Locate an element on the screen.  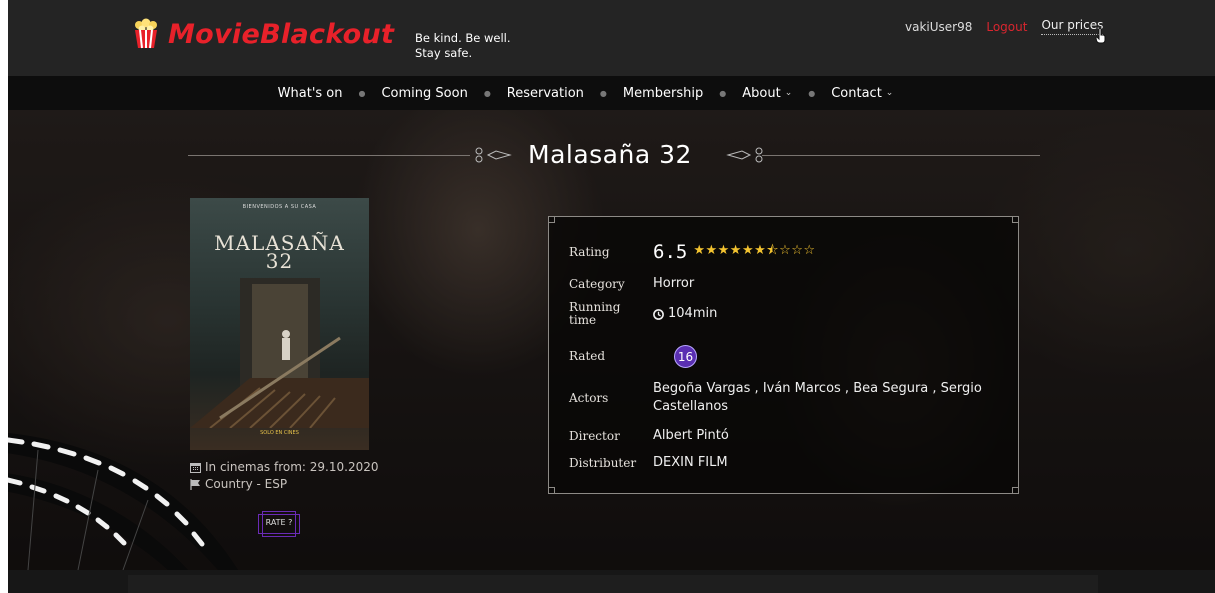
ornament-right-icon is located at coordinates (744, 155).